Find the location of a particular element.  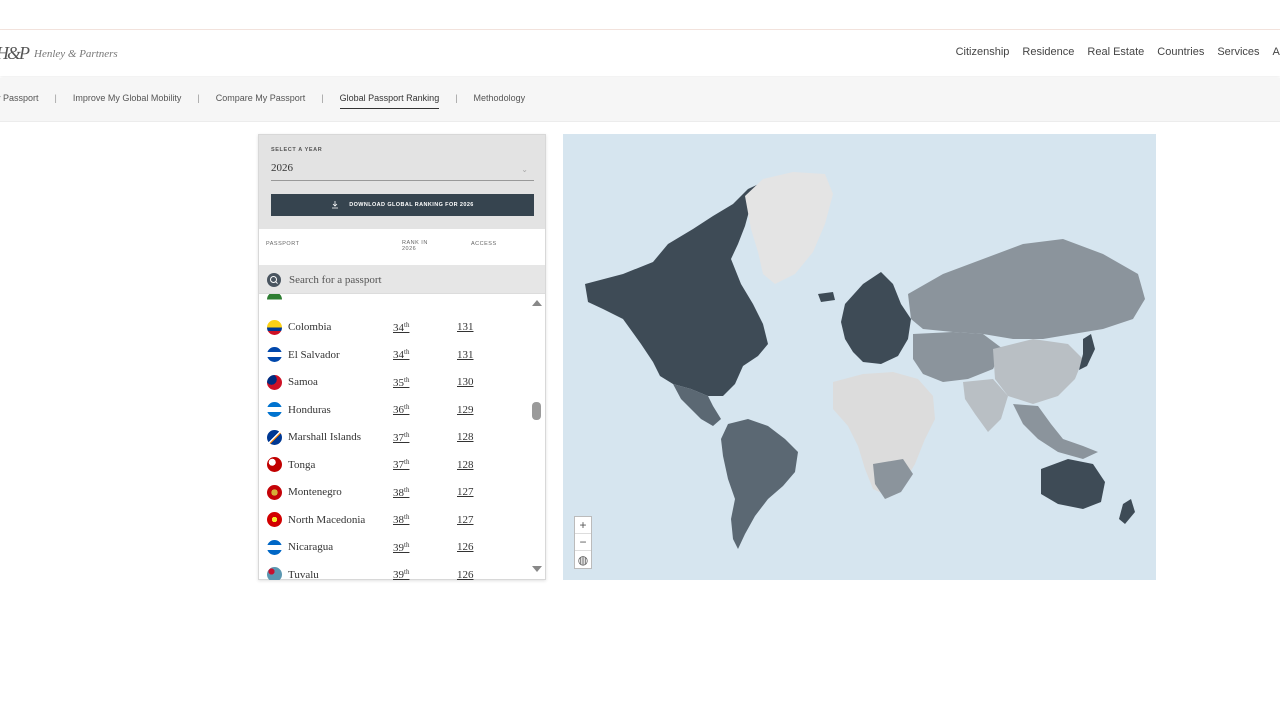

year-value: 2026 is located at coordinates (282, 168).